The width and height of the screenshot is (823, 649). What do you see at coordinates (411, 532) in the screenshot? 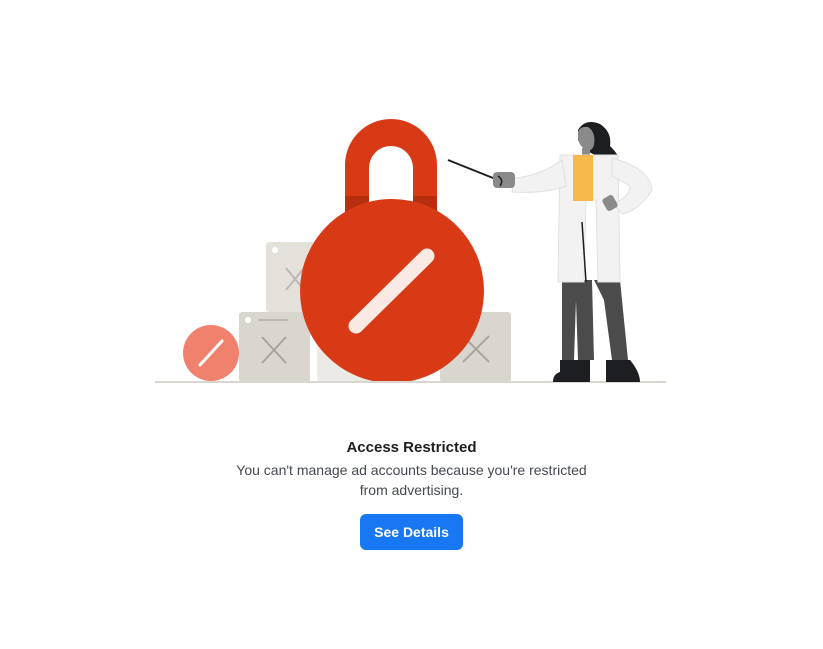
I see `see-details-button: See Details` at bounding box center [411, 532].